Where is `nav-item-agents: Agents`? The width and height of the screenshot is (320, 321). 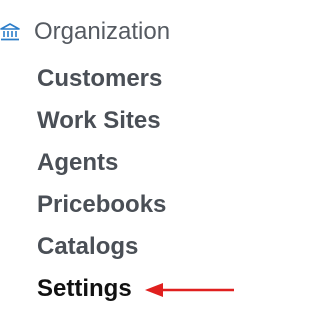
nav-item-agents: Agents is located at coordinates (101, 169).